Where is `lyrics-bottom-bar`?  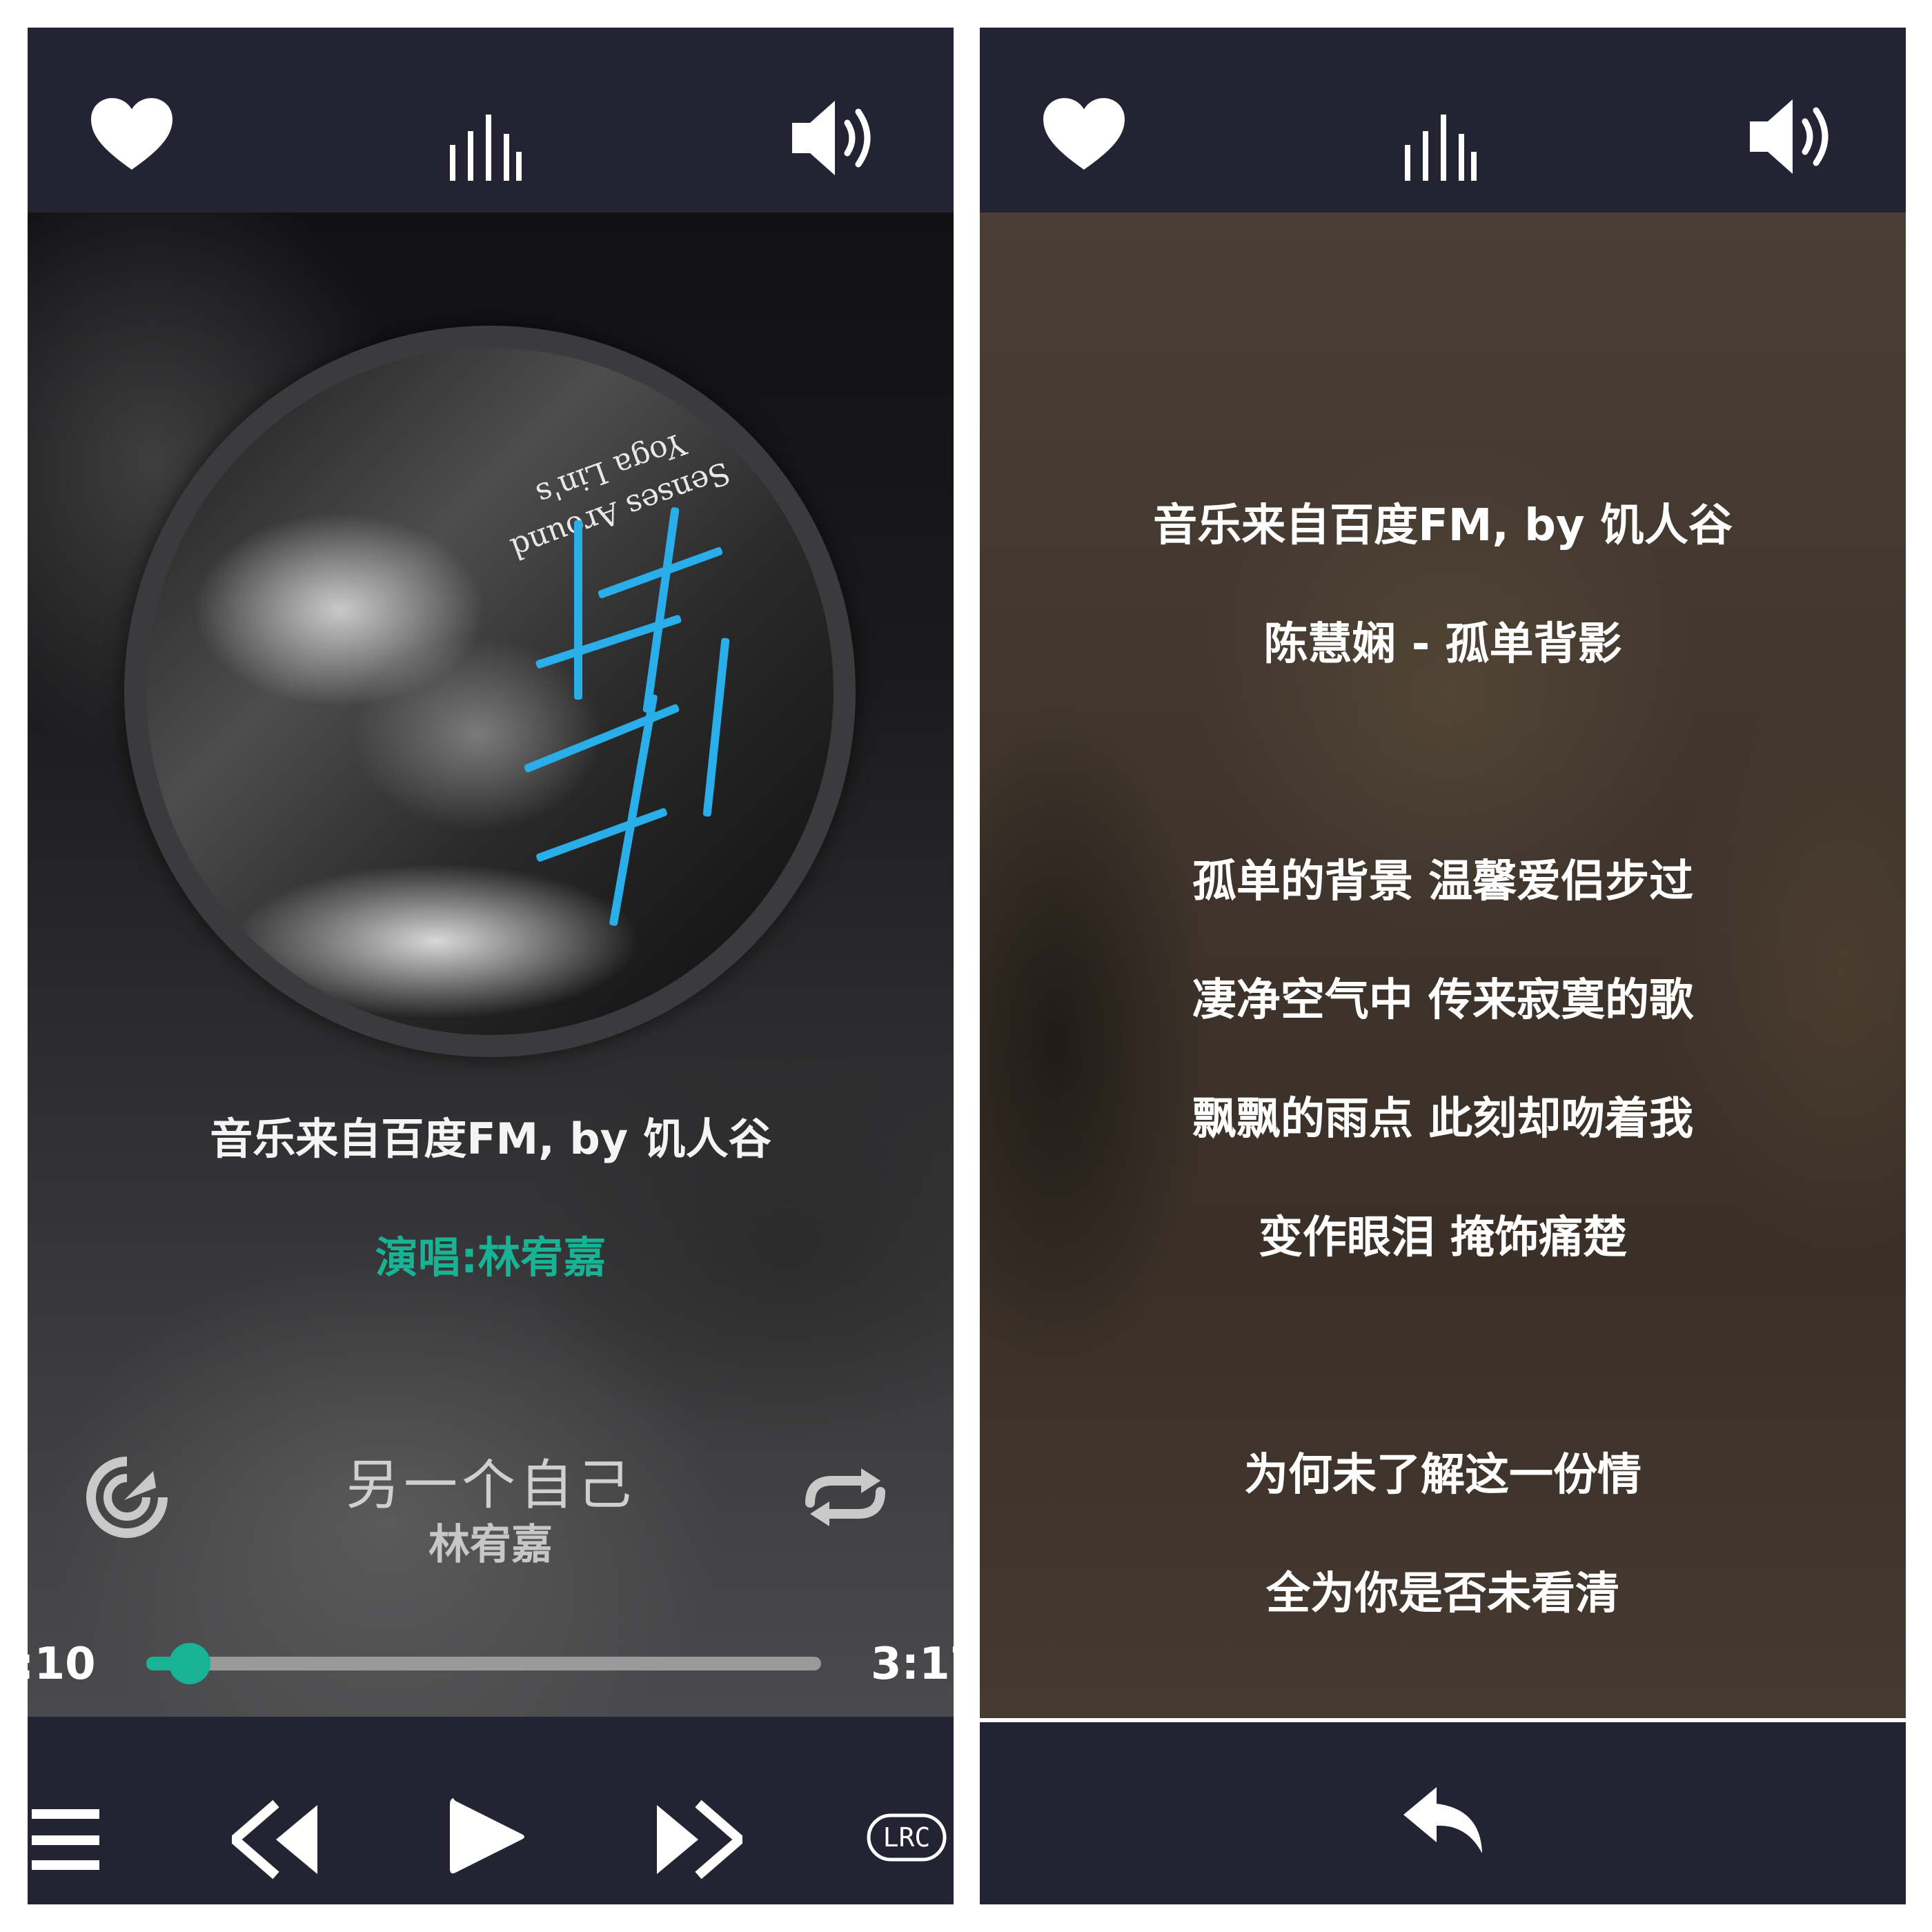
lyrics-bottom-bar is located at coordinates (1443, 1813).